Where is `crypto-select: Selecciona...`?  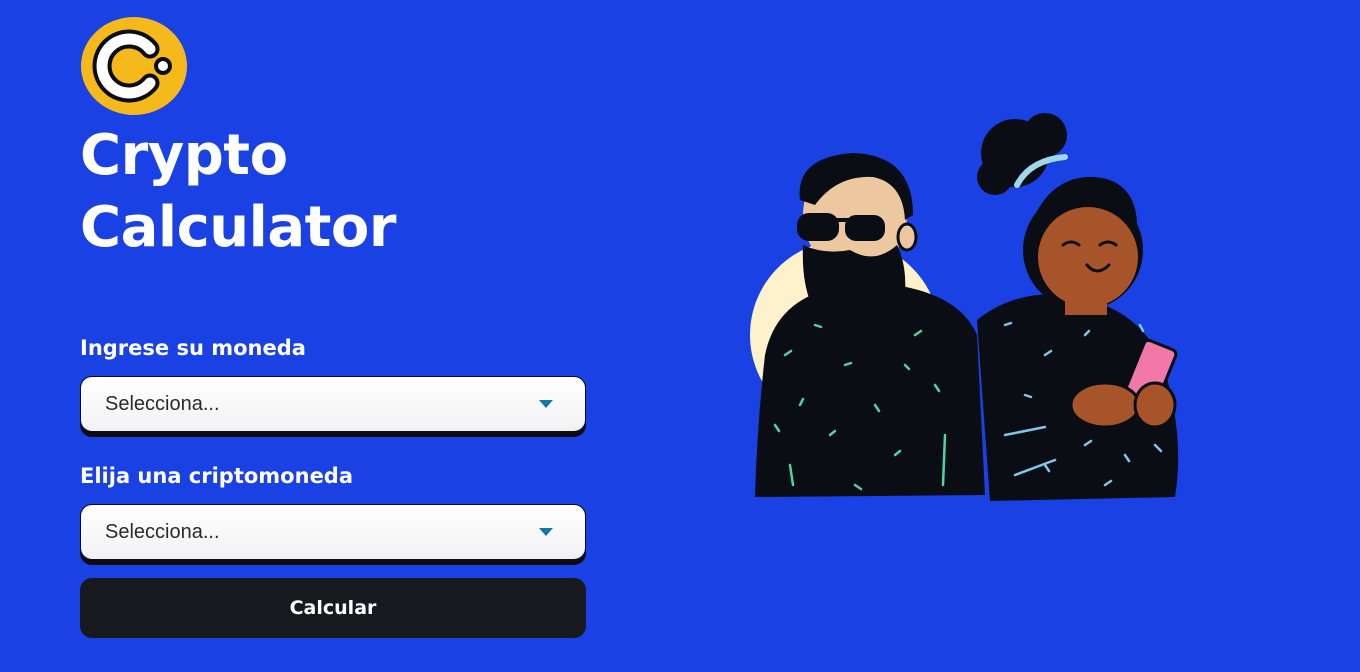
crypto-select: Selecciona... is located at coordinates (333, 532).